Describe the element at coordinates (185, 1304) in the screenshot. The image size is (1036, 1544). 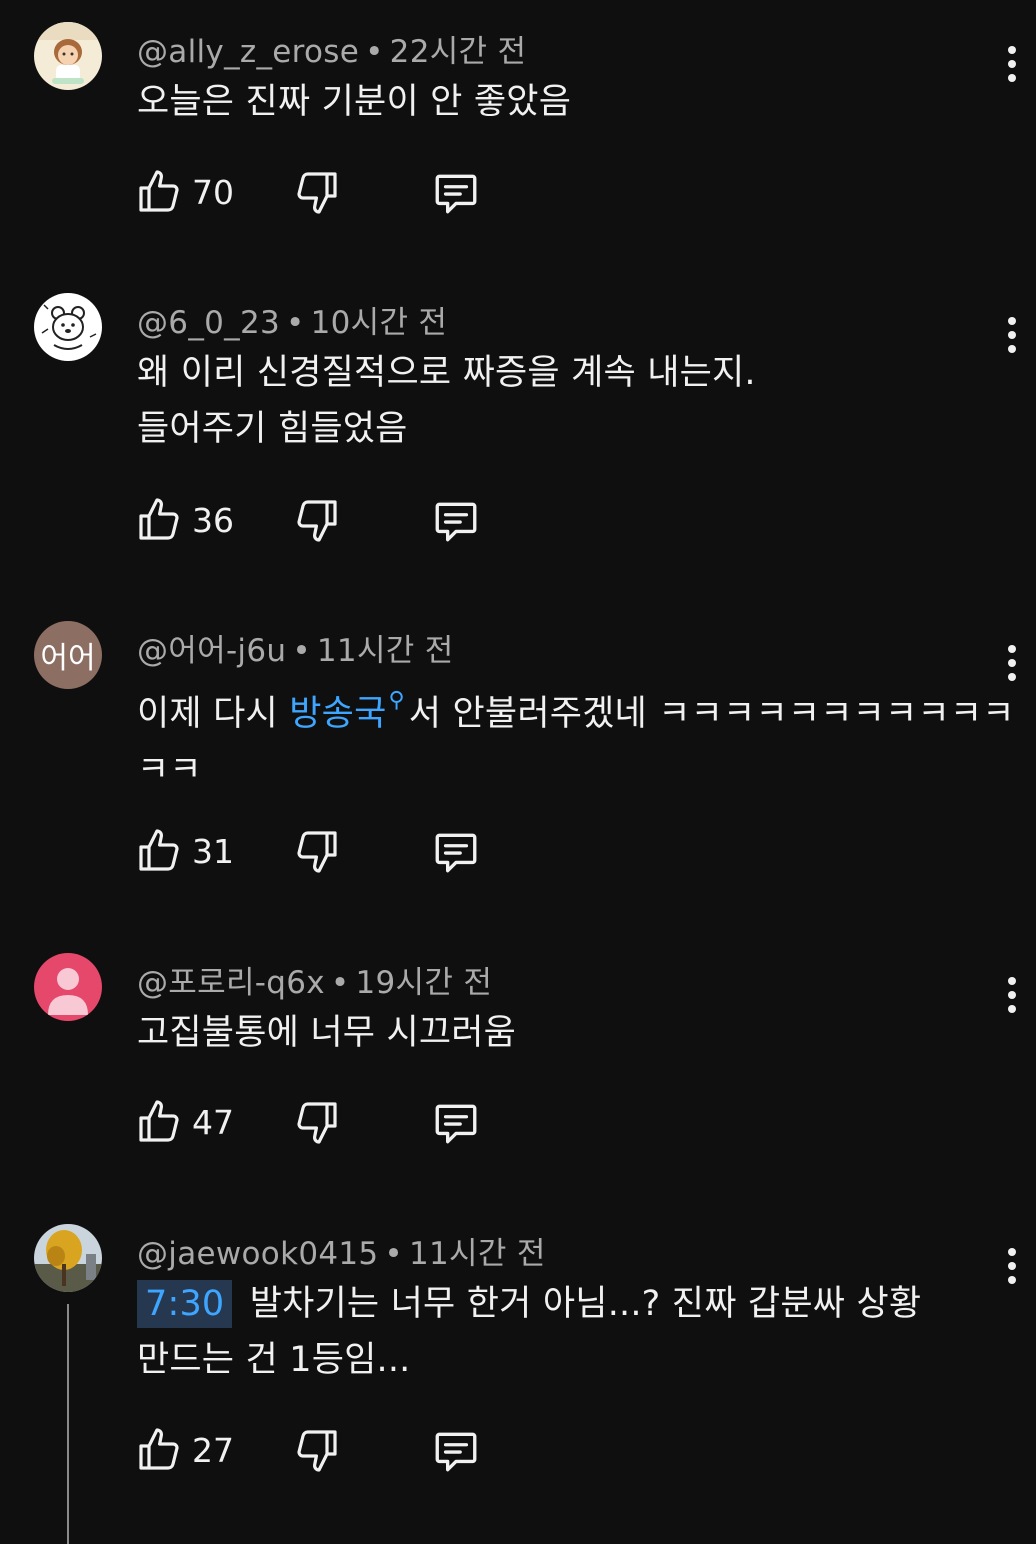
I see `video-timestamp-link: 7:30` at that location.